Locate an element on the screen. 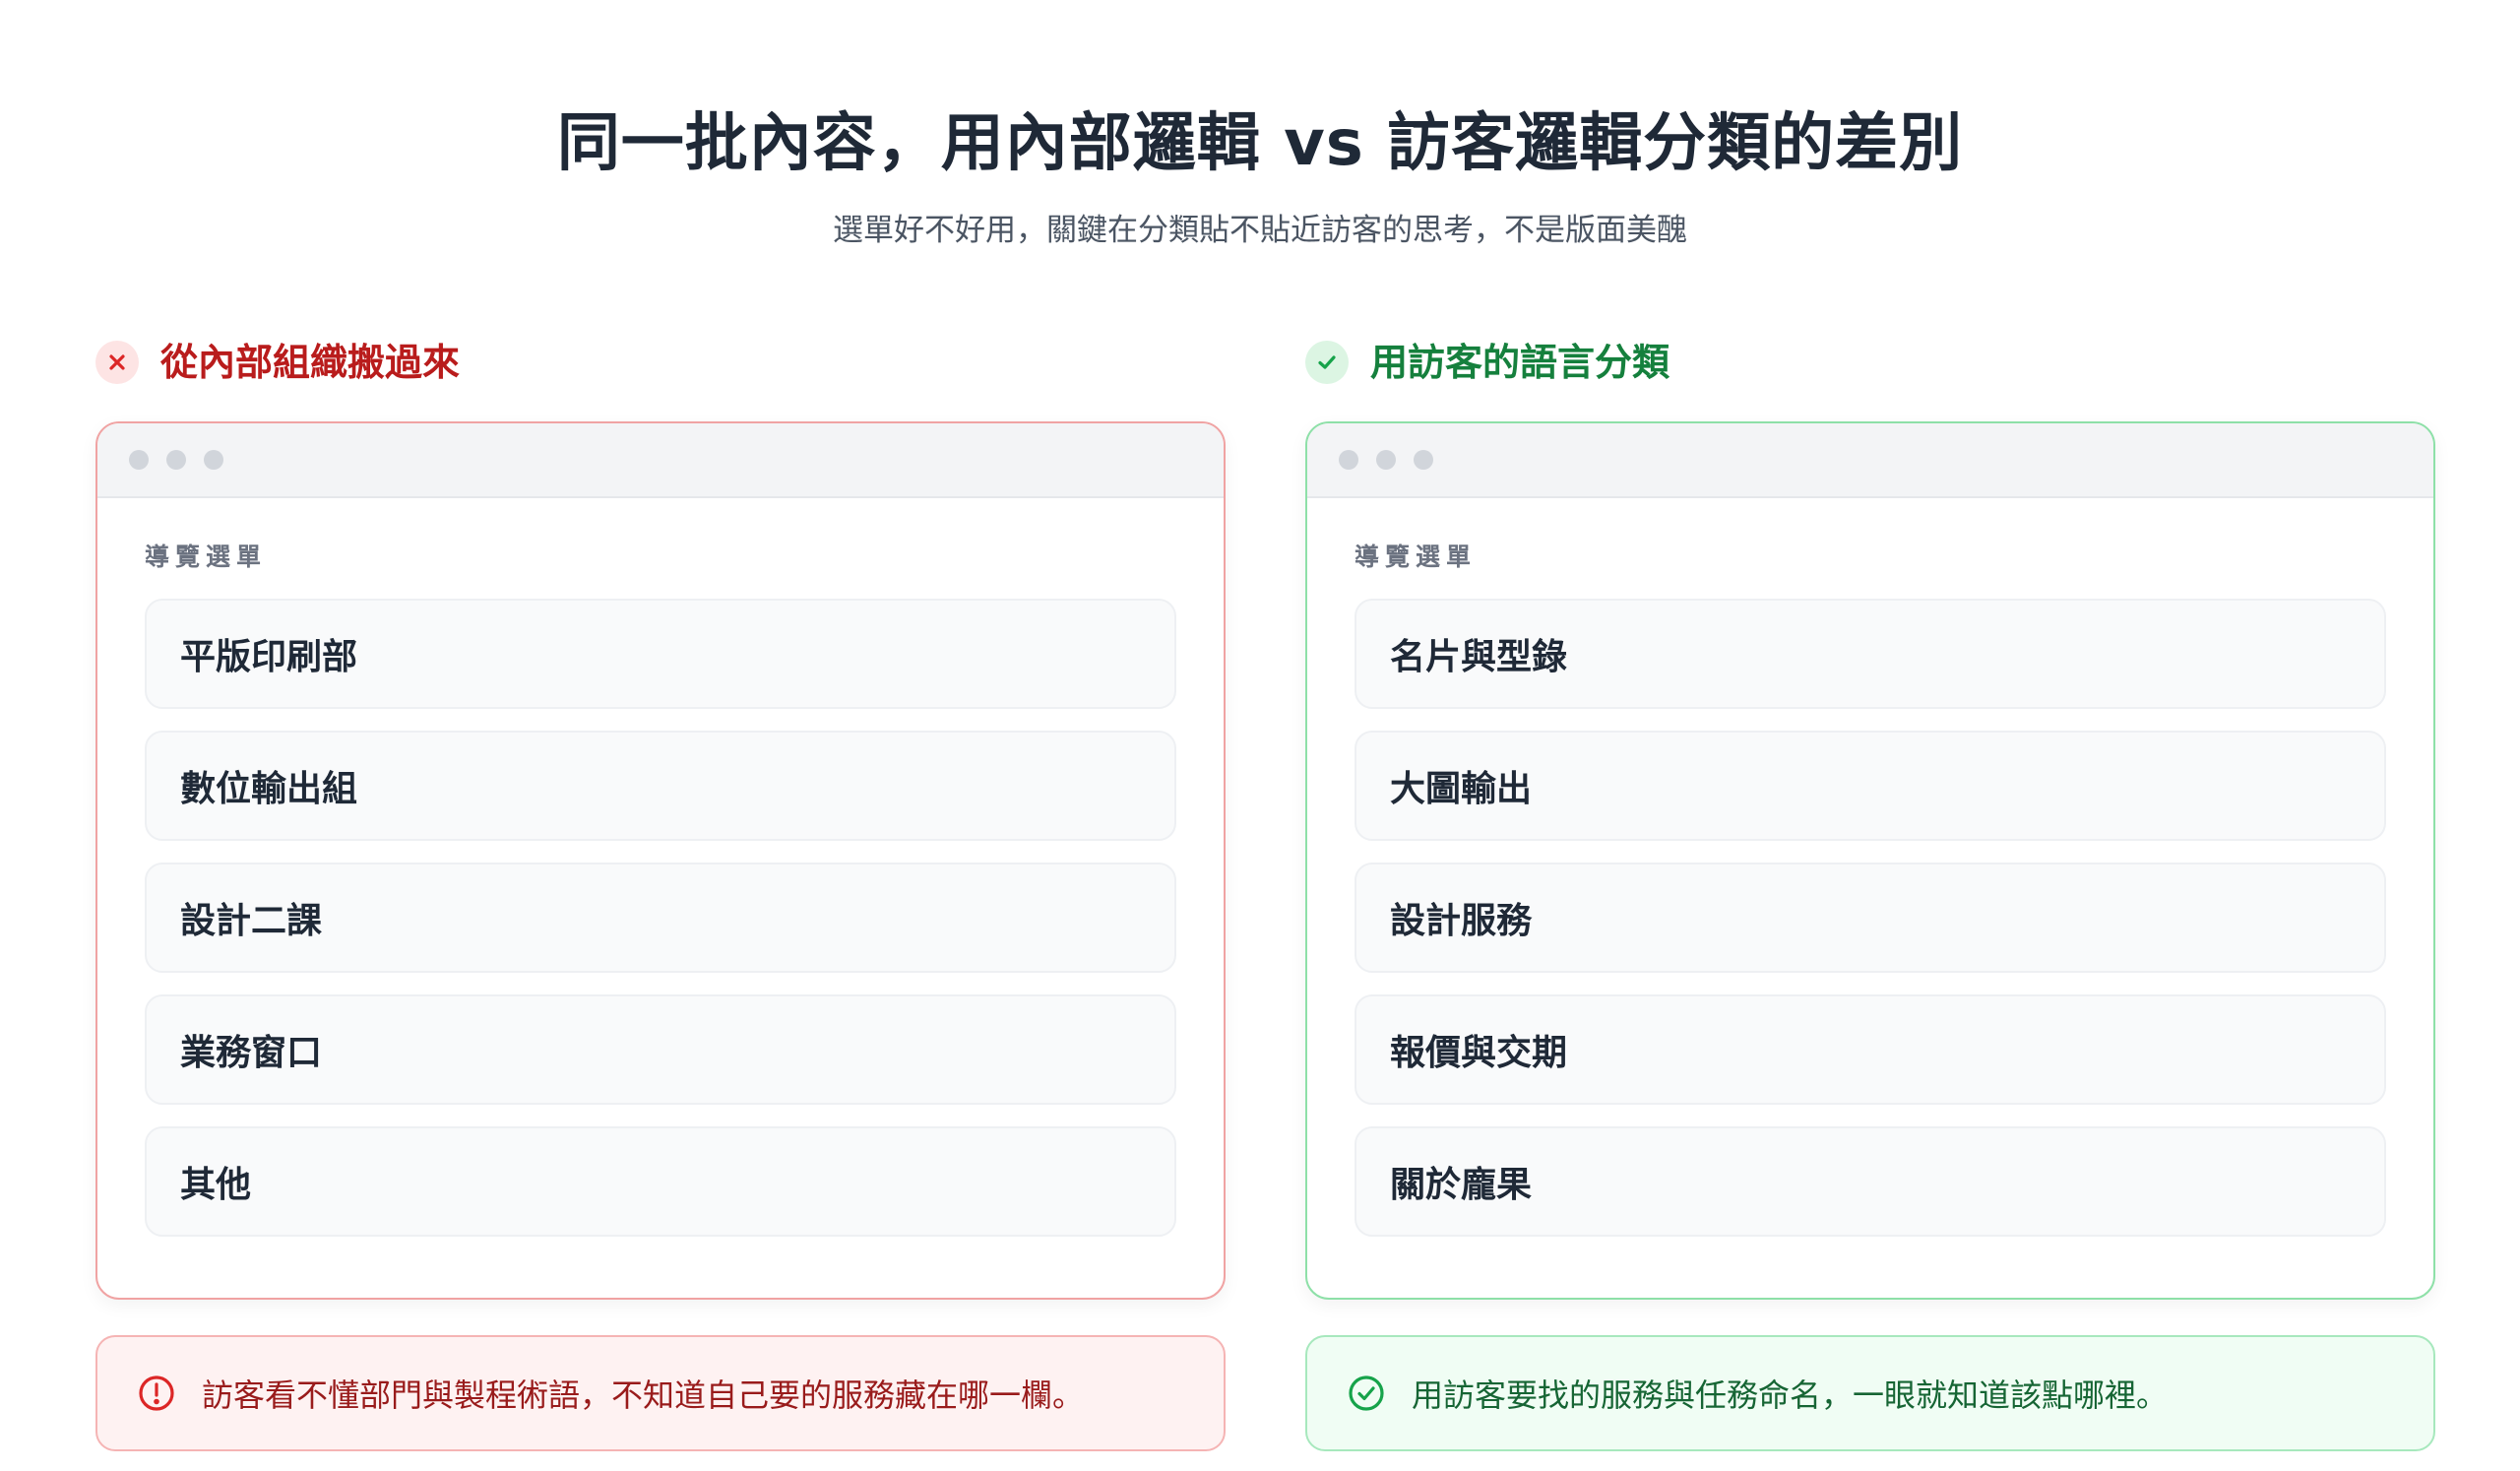  nav-item: 平版印刷部 is located at coordinates (660, 654).